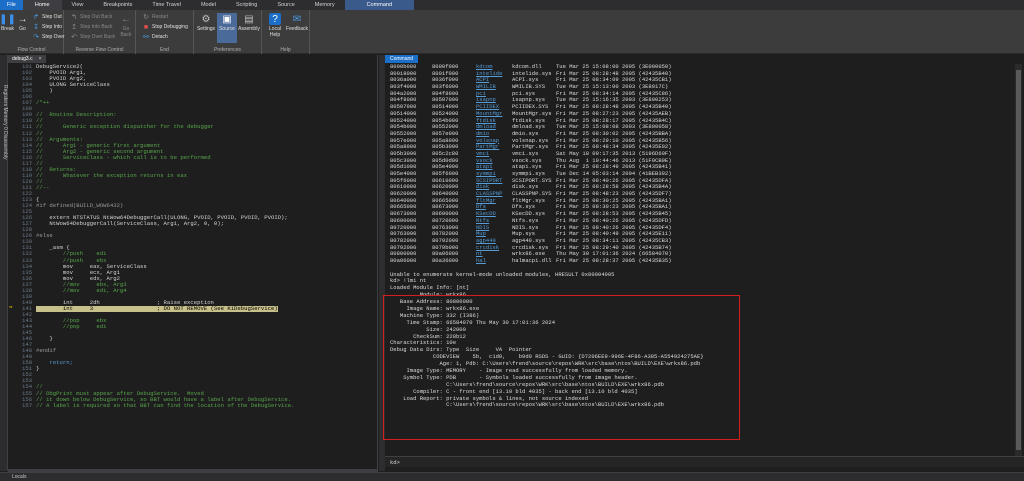 The image size is (1024, 481). What do you see at coordinates (11, 307) in the screenshot?
I see `current-instruction-arrow-icon: ➡` at bounding box center [11, 307].